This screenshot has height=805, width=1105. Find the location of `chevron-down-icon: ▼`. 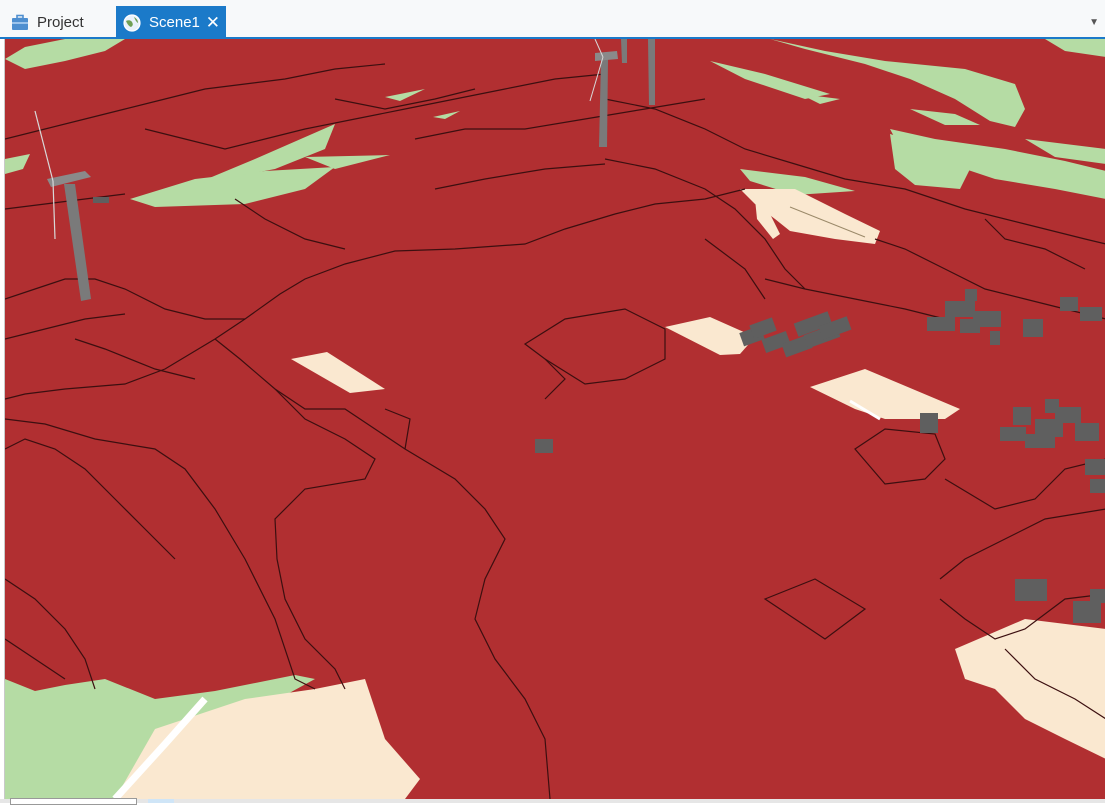

chevron-down-icon: ▼ is located at coordinates (1094, 22).